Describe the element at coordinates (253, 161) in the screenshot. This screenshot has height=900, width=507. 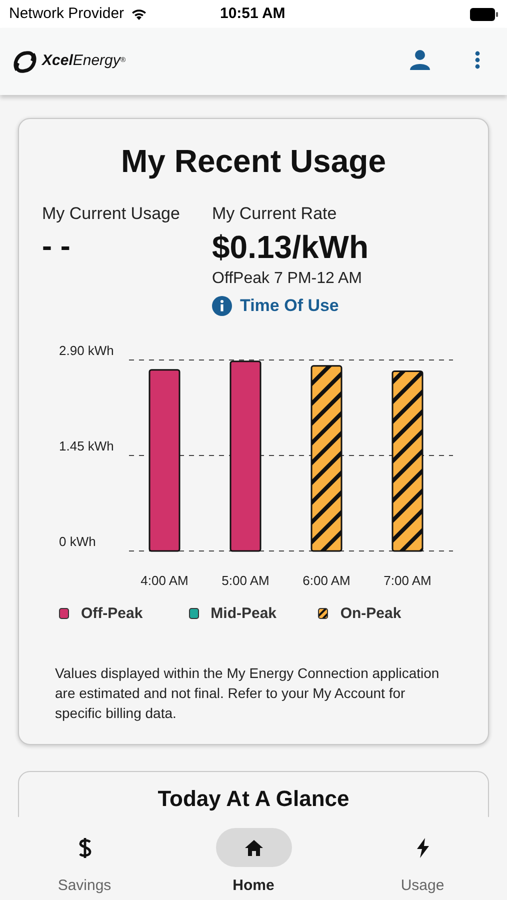
I see `card-title: My Recent Usage` at that location.